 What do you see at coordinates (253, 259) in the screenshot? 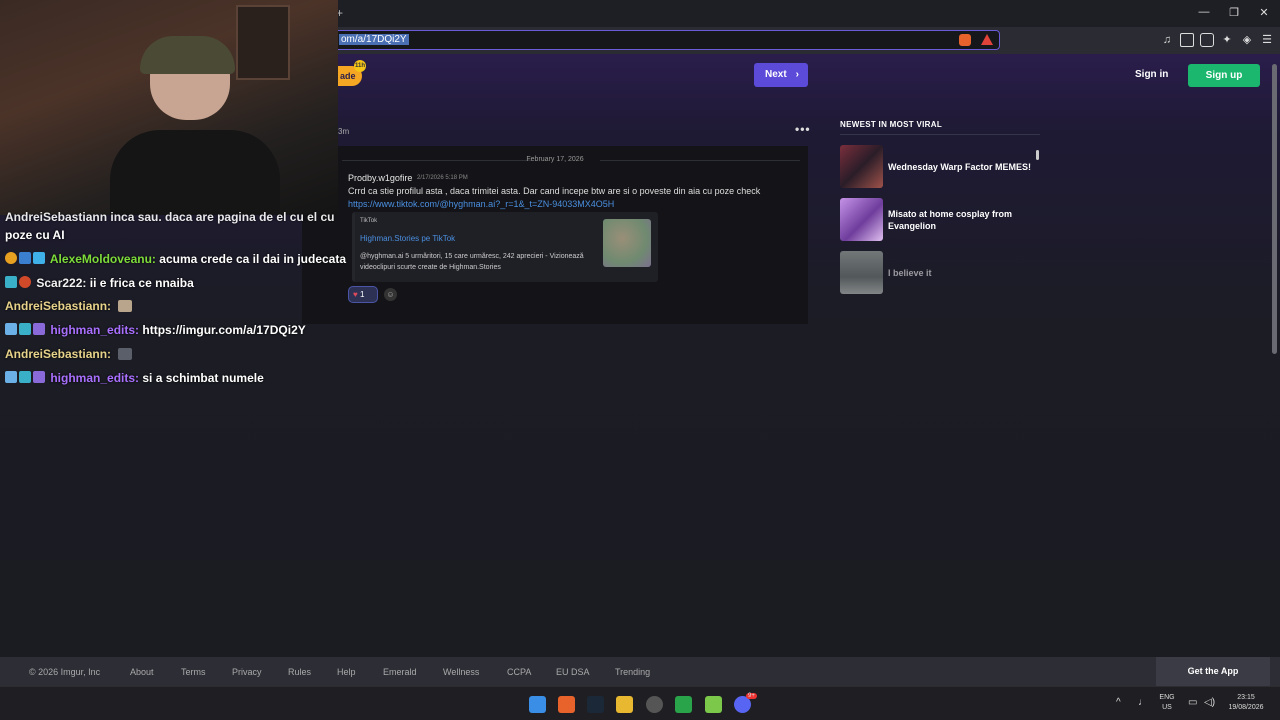
I see `chat-text: acuma crede ca il dai in judecata` at bounding box center [253, 259].